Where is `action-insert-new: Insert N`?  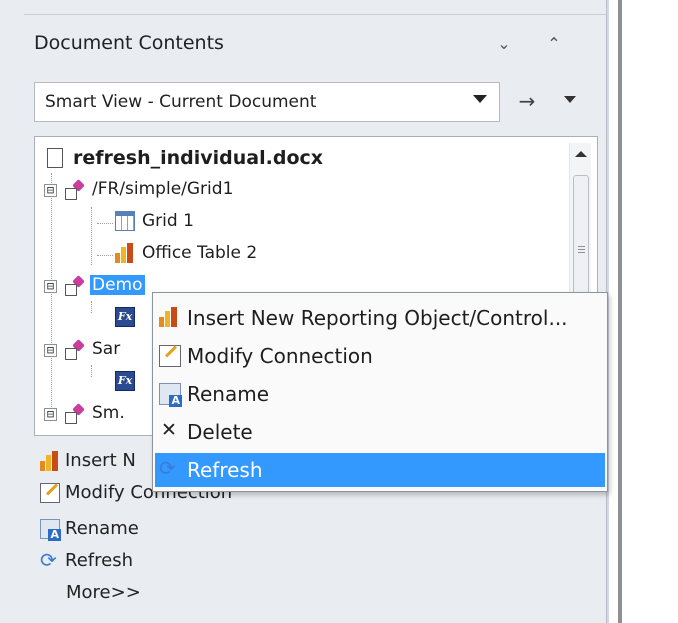
action-insert-new: Insert N is located at coordinates (88, 460).